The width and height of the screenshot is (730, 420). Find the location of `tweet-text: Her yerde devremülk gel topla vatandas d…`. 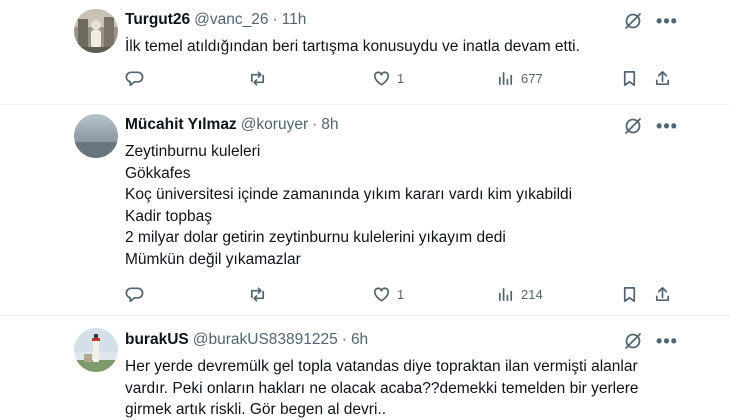

tweet-text: Her yerde devremülk gel topla vatandas d… is located at coordinates (405, 388).